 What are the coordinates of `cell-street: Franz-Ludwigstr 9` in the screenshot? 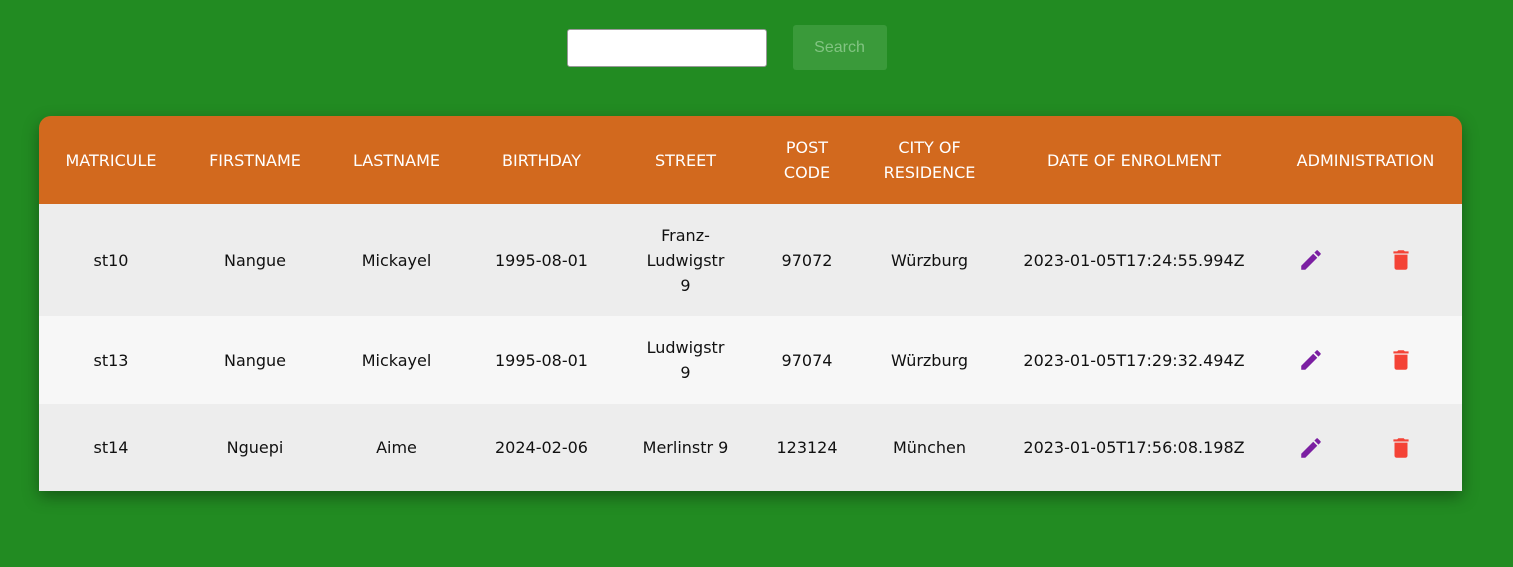 It's located at (685, 260).